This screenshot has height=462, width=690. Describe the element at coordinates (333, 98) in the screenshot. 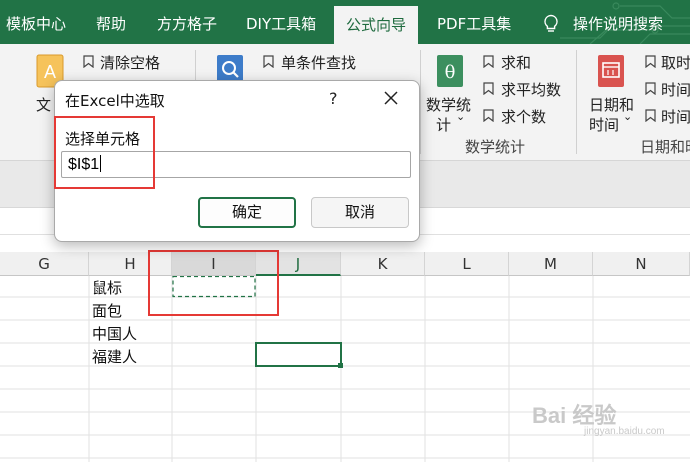

I see `dialog-help-button: ?` at that location.